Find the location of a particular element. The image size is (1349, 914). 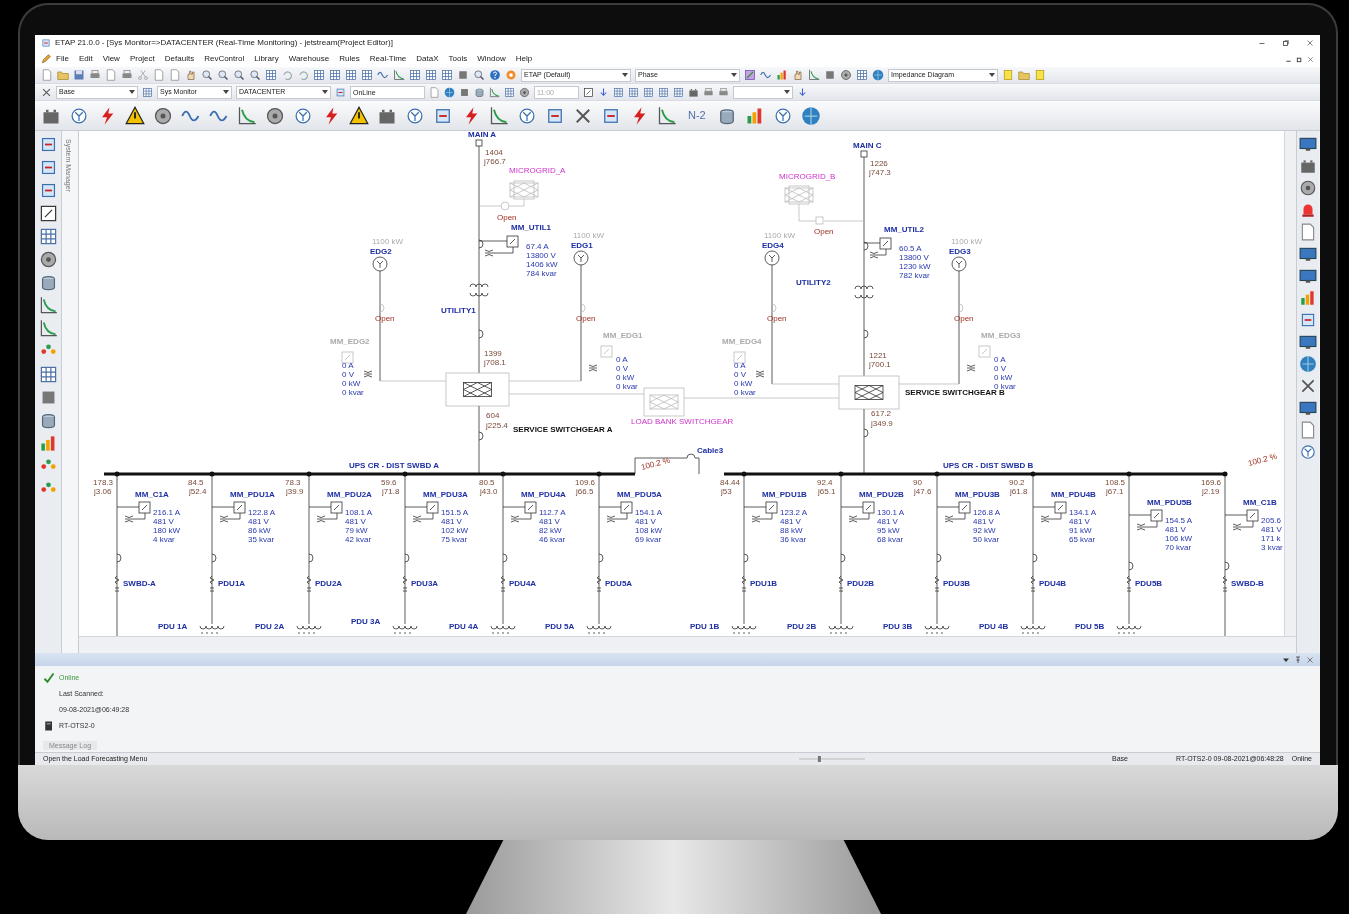

bar-chart-icon is located at coordinates (1308, 298).